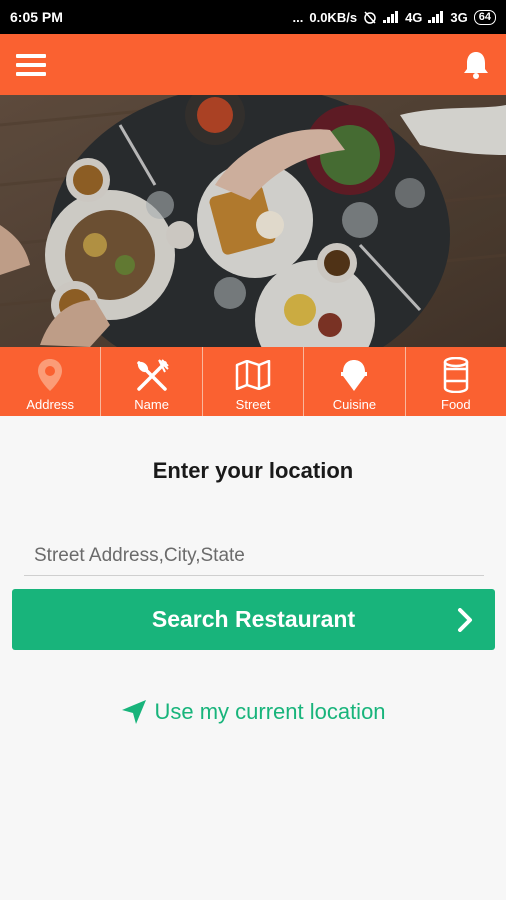 The width and height of the screenshot is (506, 900). I want to click on search-button-label: Search Restaurant, so click(253, 619).